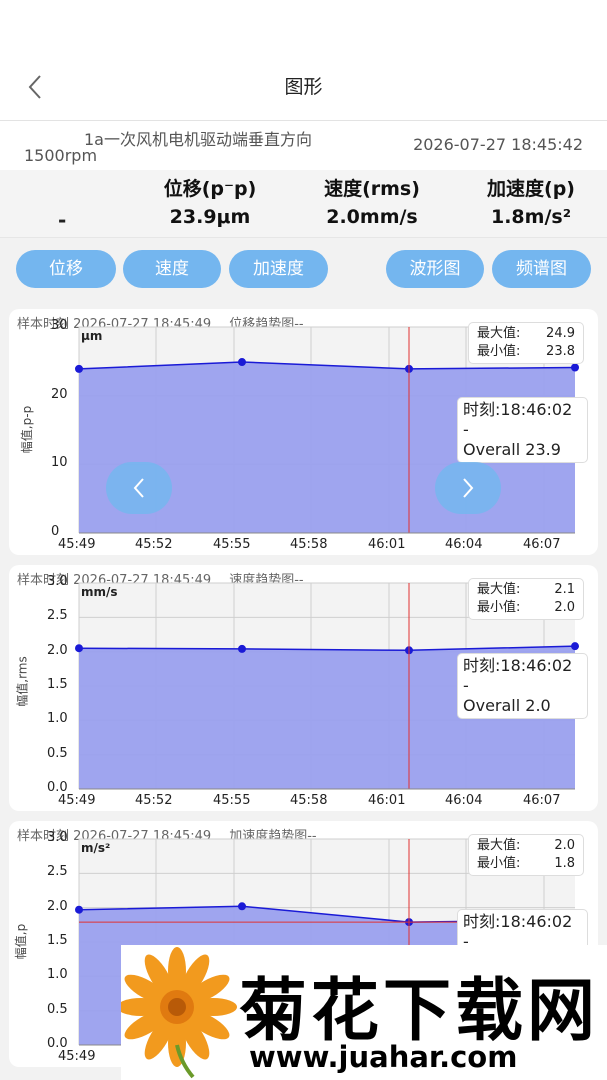 This screenshot has width=607, height=1080. I want to click on unit-label: μm, so click(92, 336).